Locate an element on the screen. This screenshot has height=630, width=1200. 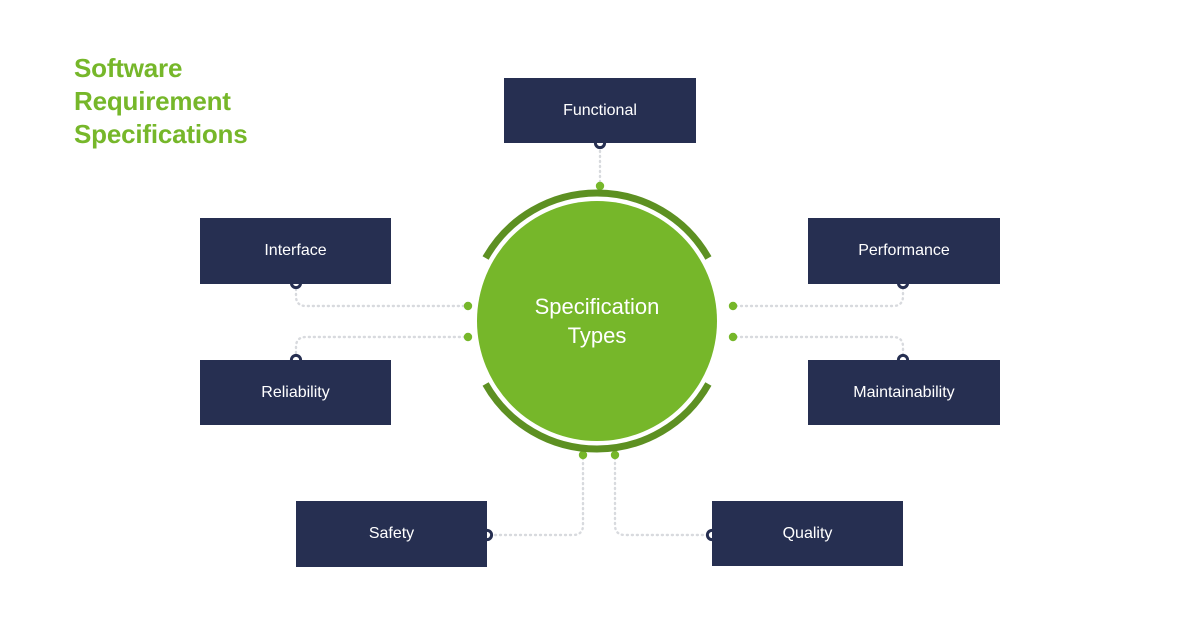
connector-reliability is located at coordinates (380, 347).